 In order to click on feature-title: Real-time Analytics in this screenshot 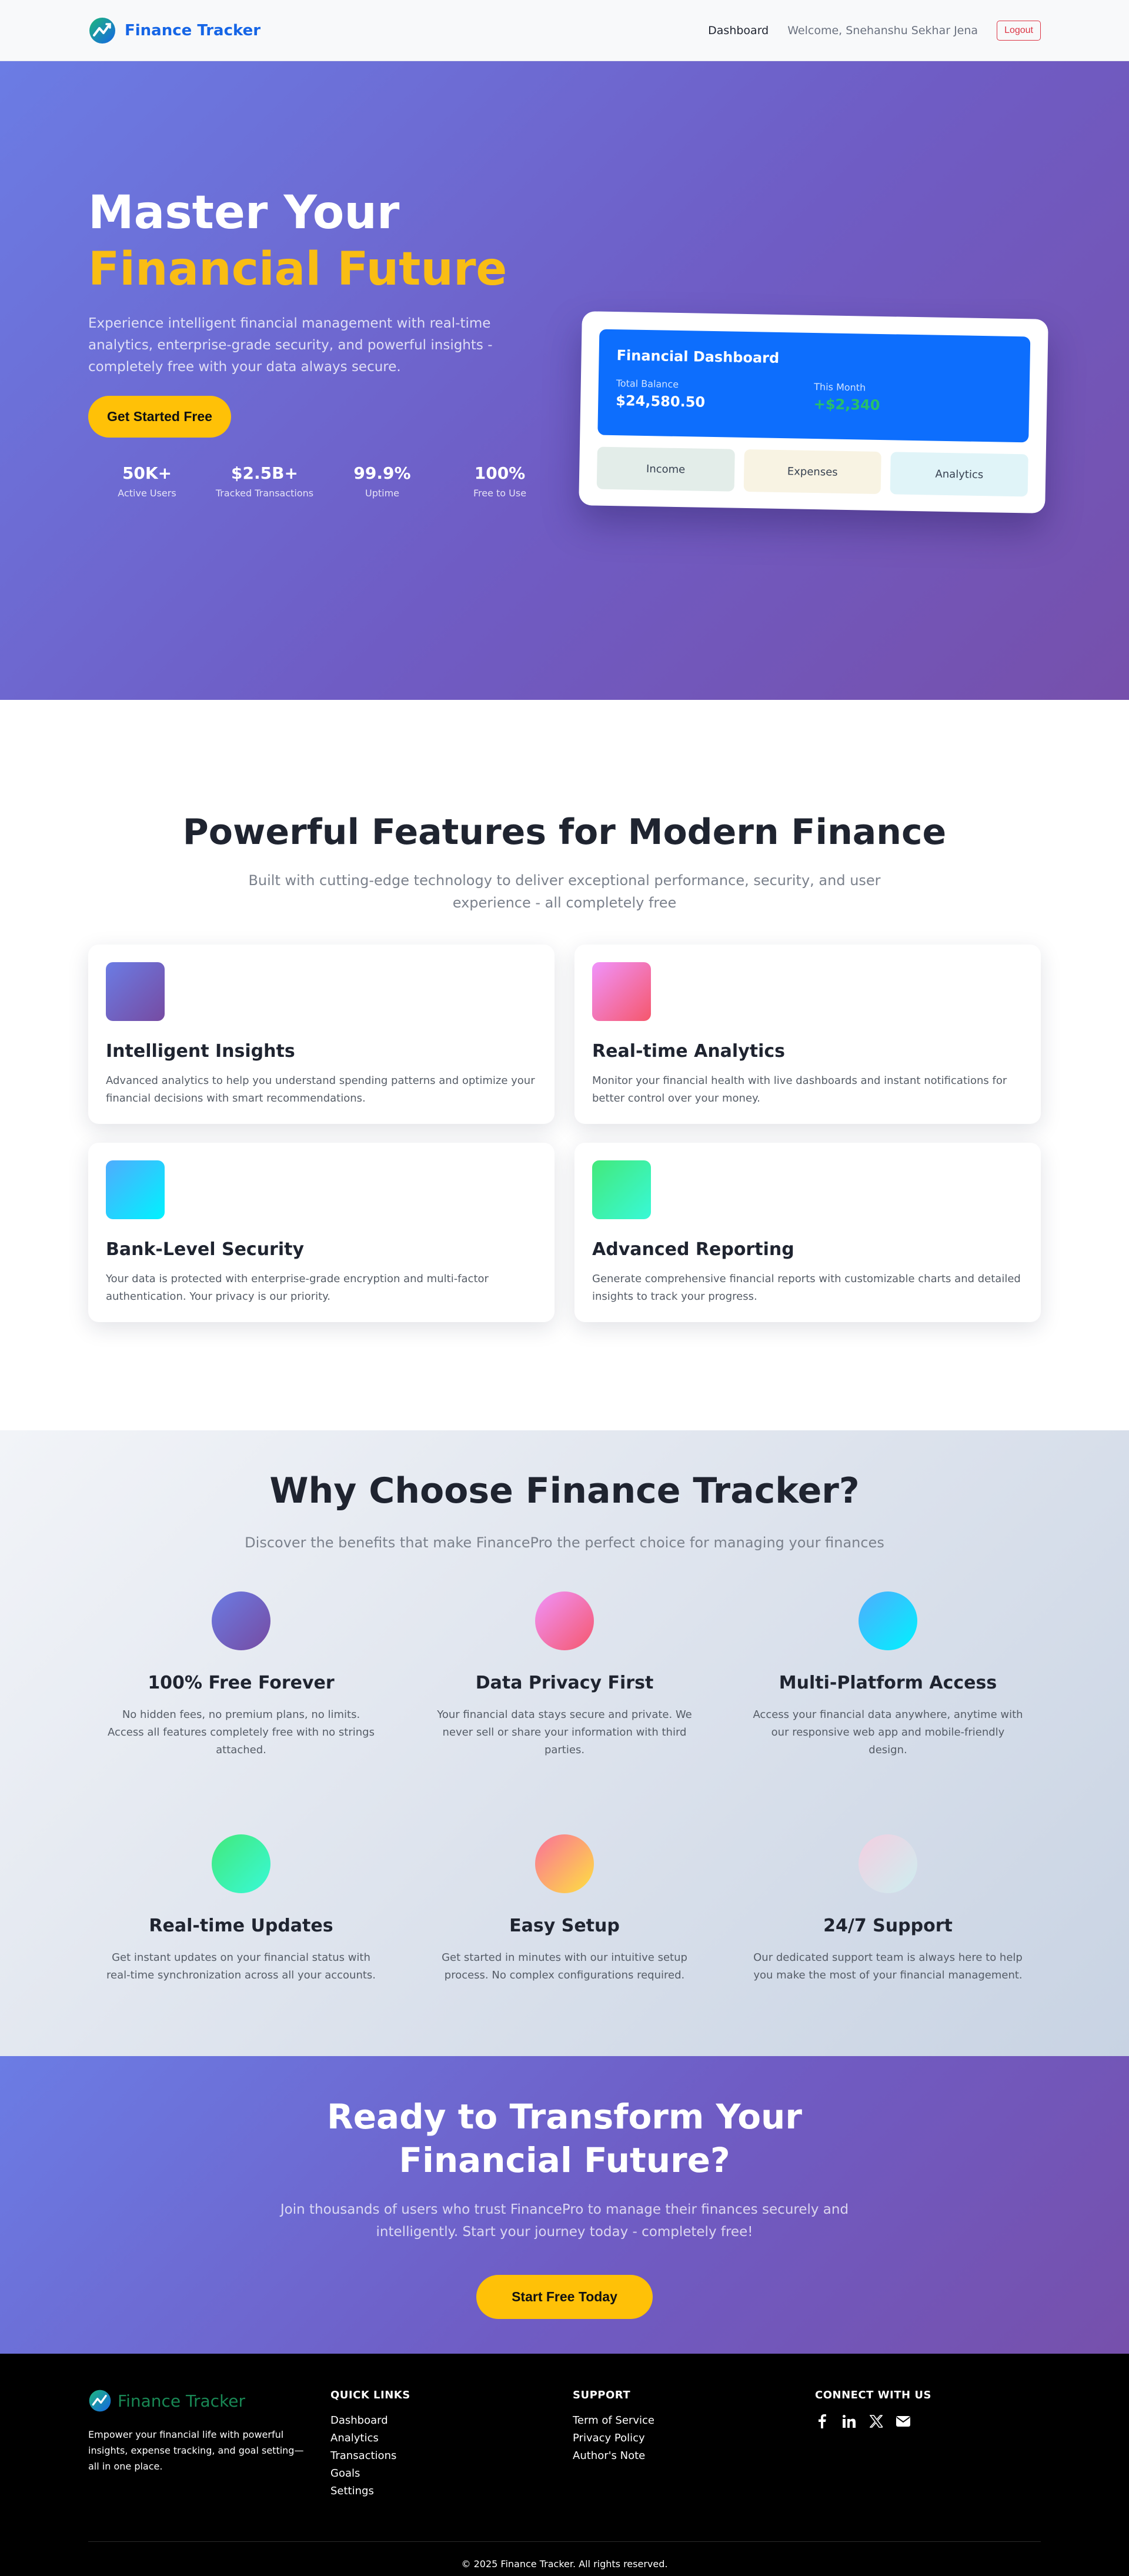, I will do `click(689, 1051)`.